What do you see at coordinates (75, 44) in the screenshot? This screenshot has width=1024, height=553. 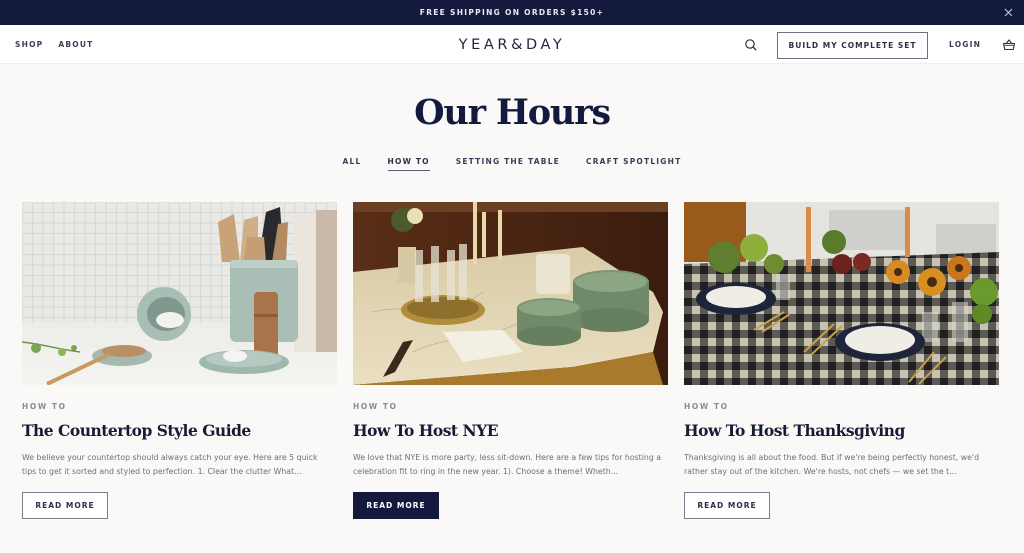 I see `nav-about-link: ABOUT` at bounding box center [75, 44].